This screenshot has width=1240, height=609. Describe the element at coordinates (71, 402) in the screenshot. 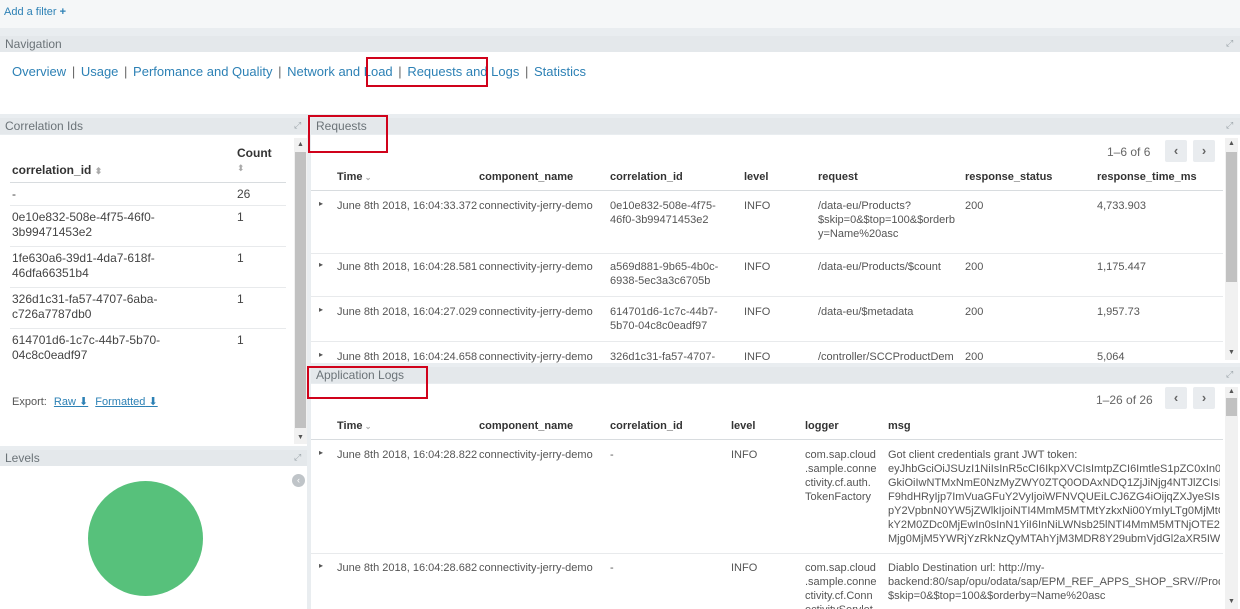

I see `export-raw-link: Raw ⬇` at that location.